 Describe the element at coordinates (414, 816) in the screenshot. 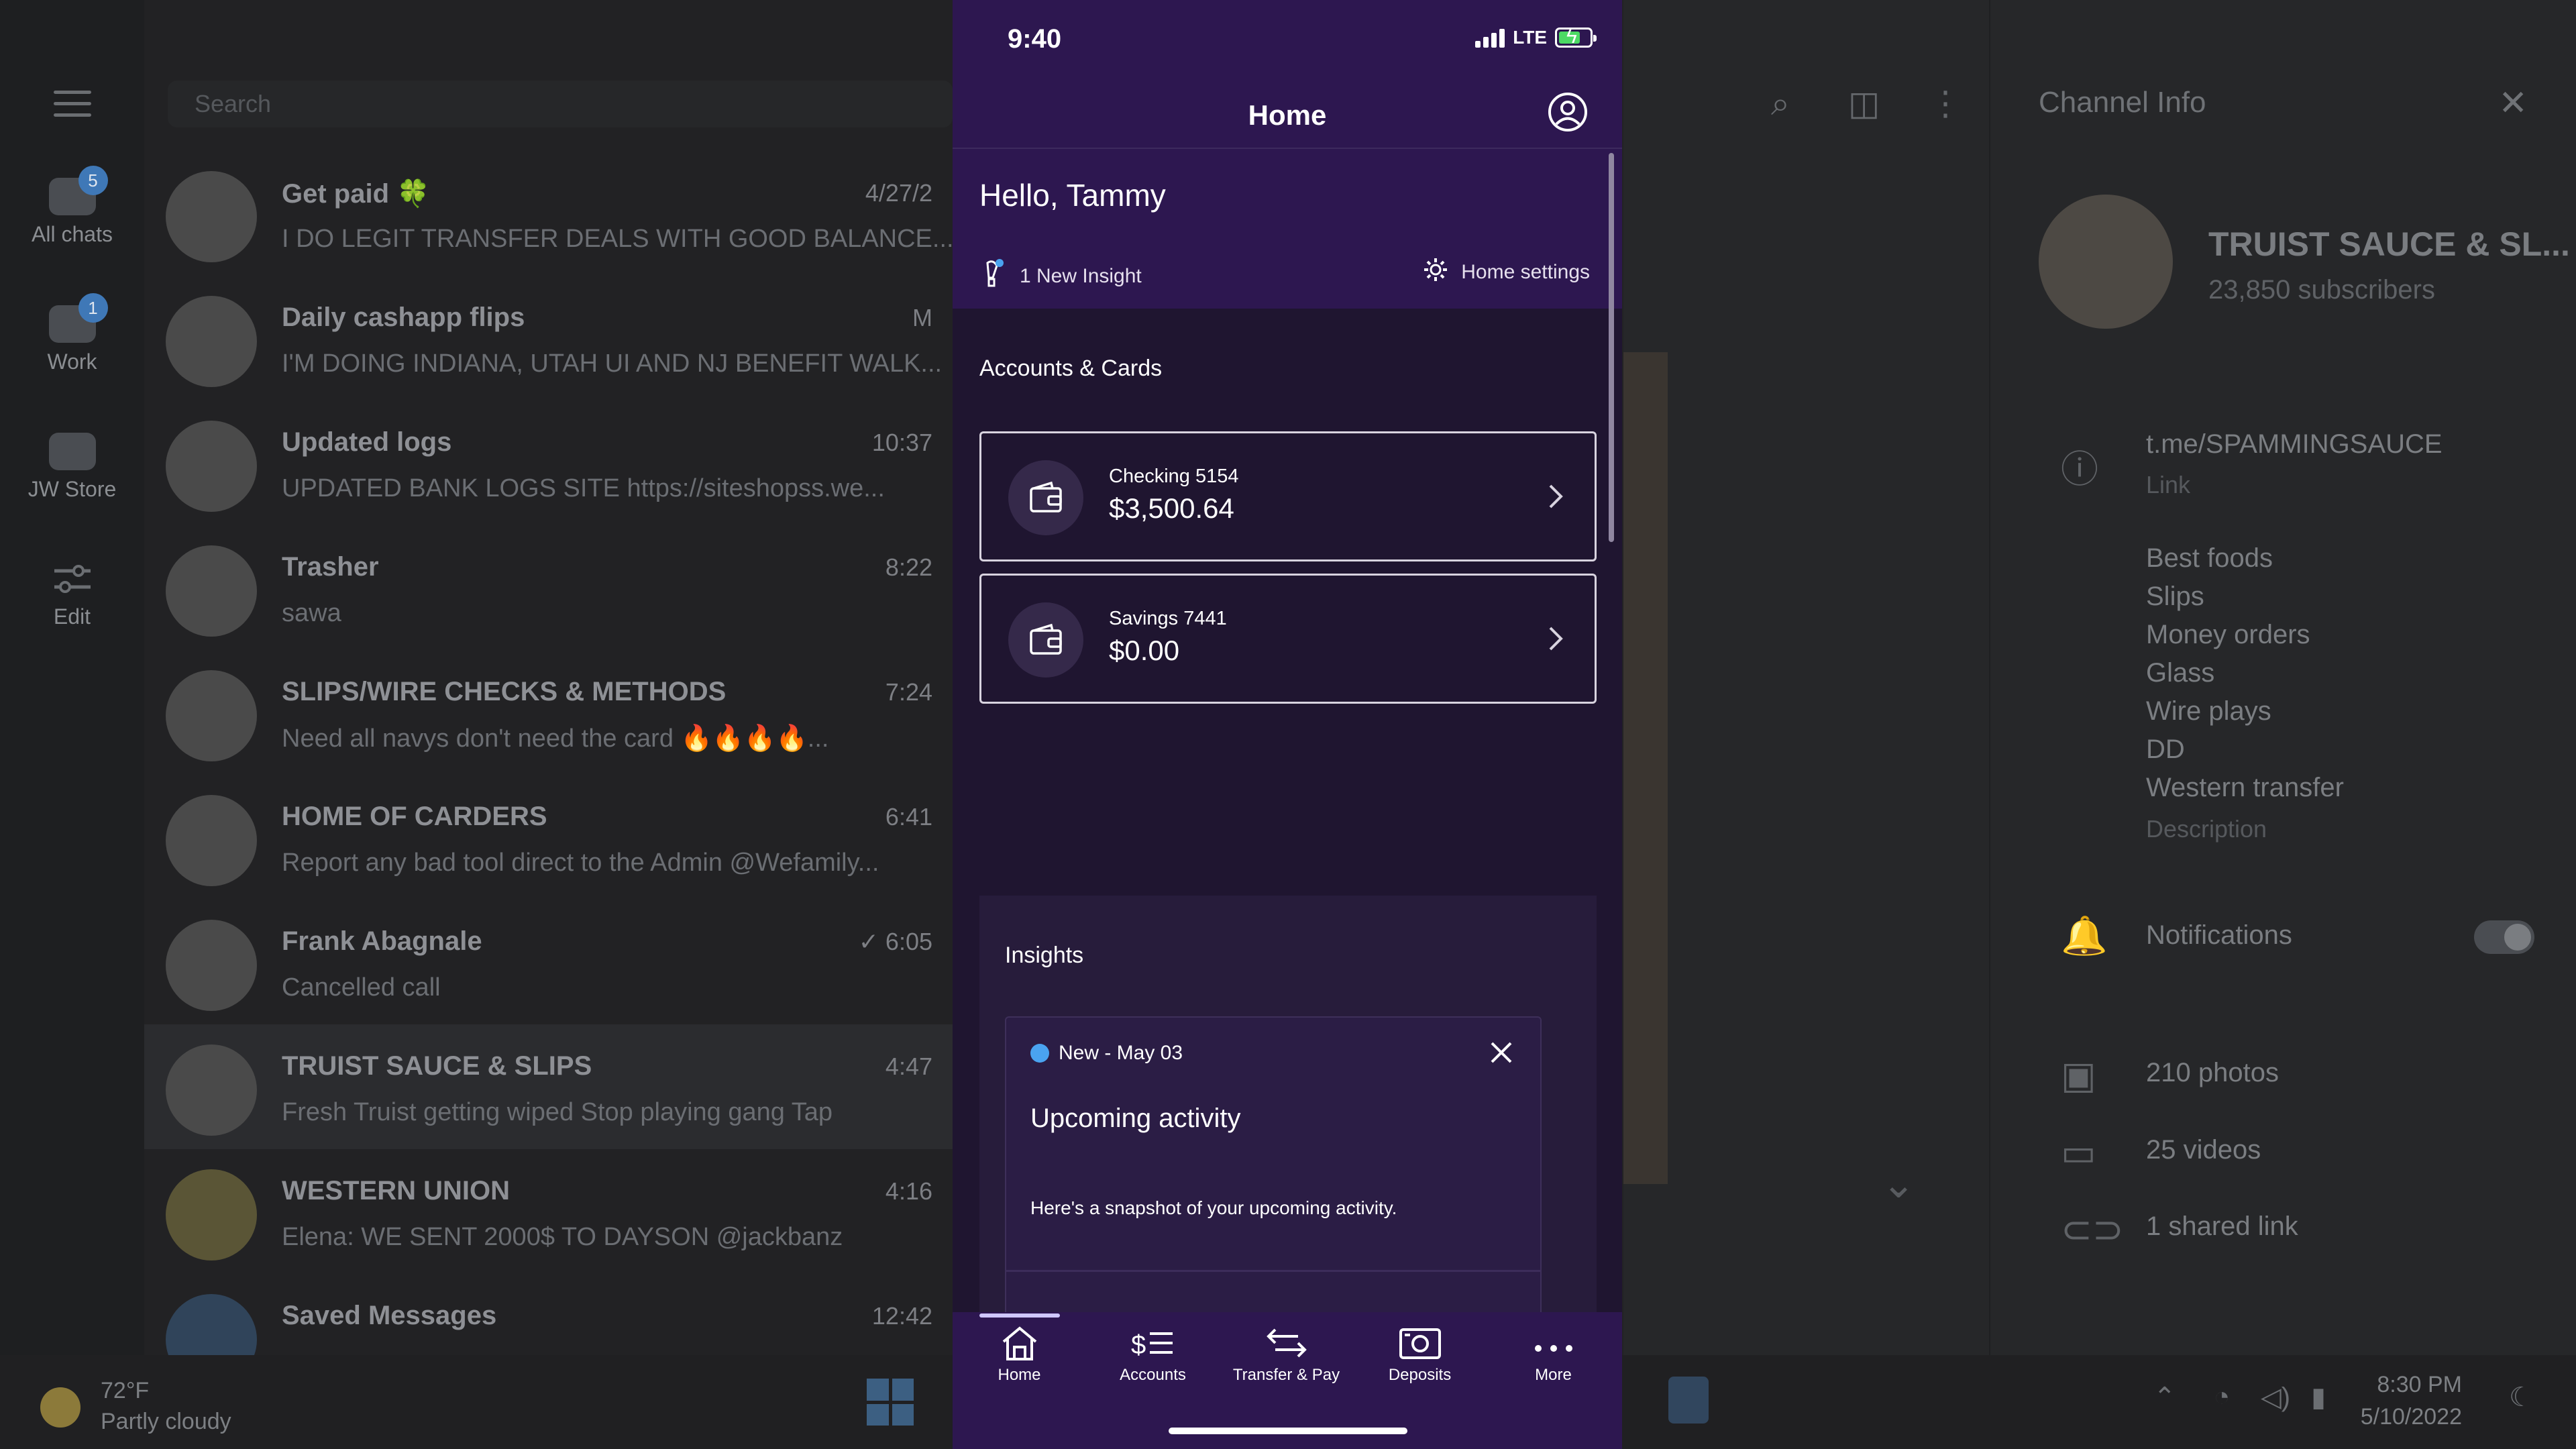

I see `chat-name: HOME OF CARDERS` at that location.